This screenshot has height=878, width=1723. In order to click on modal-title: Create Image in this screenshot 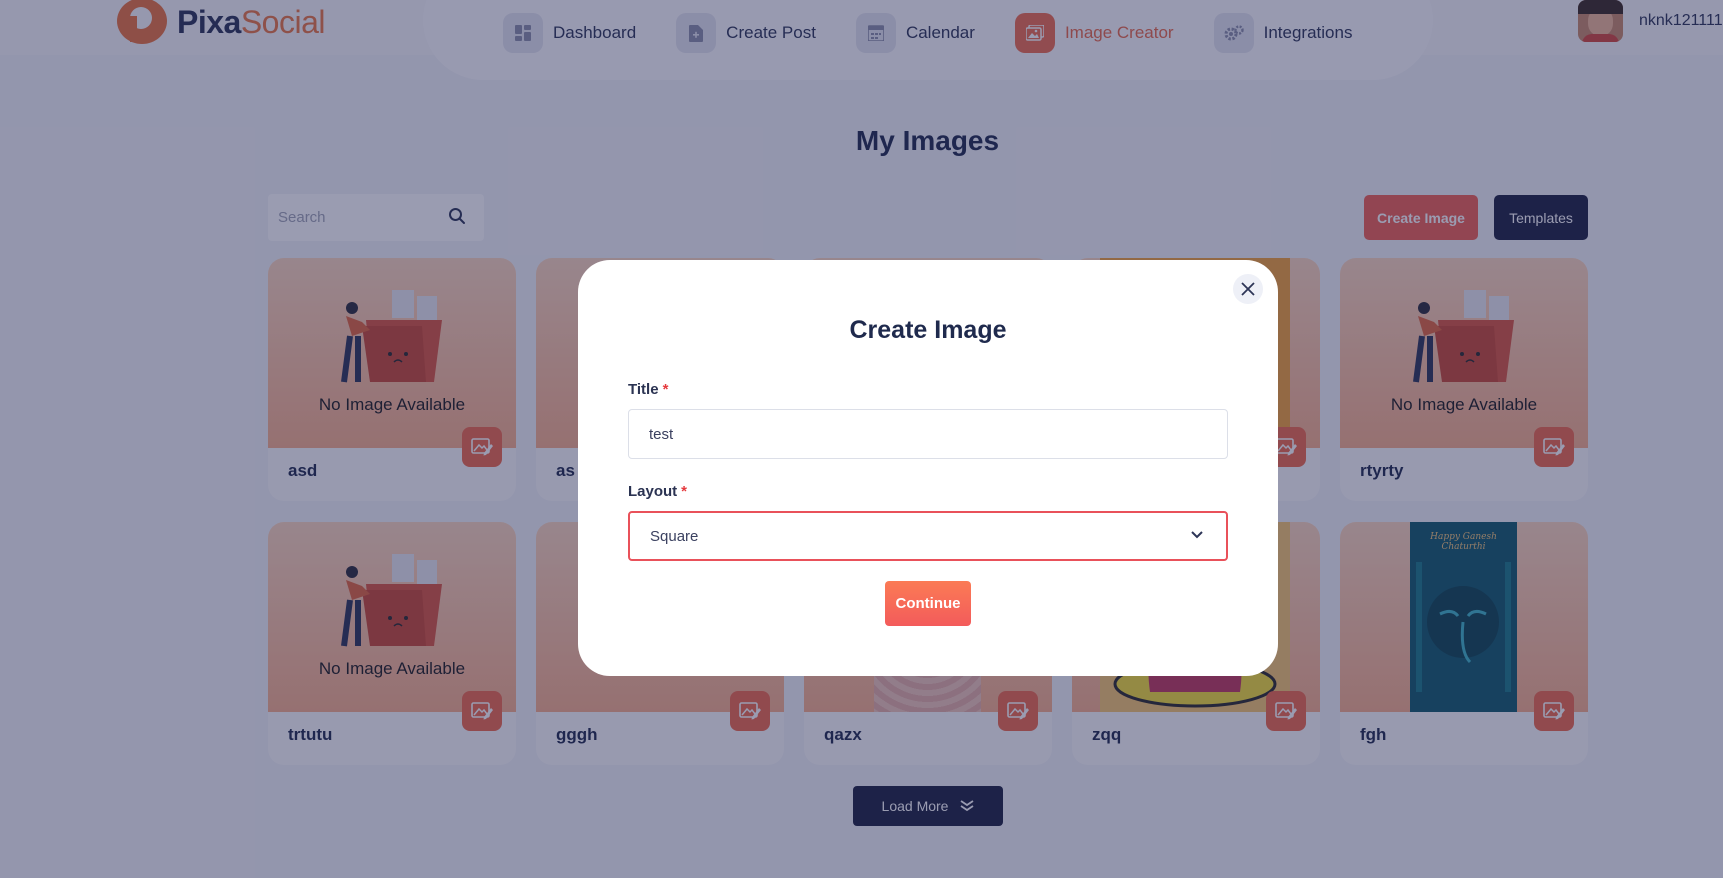, I will do `click(928, 330)`.